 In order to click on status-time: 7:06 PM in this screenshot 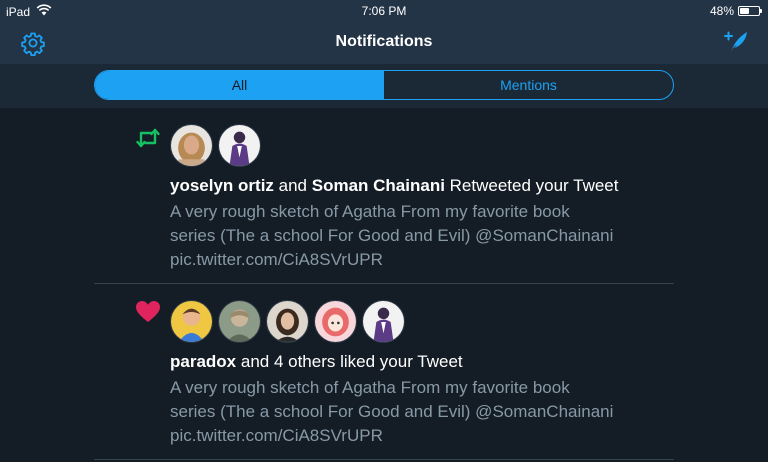, I will do `click(384, 11)`.